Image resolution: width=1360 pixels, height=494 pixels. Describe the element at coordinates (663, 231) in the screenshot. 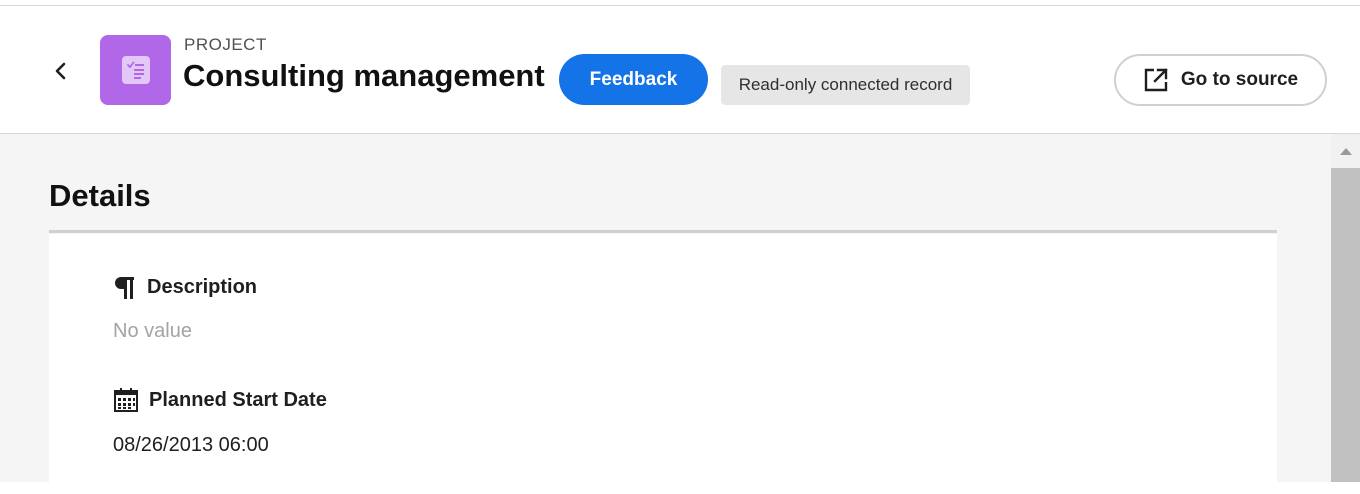

I see `details-divider` at that location.